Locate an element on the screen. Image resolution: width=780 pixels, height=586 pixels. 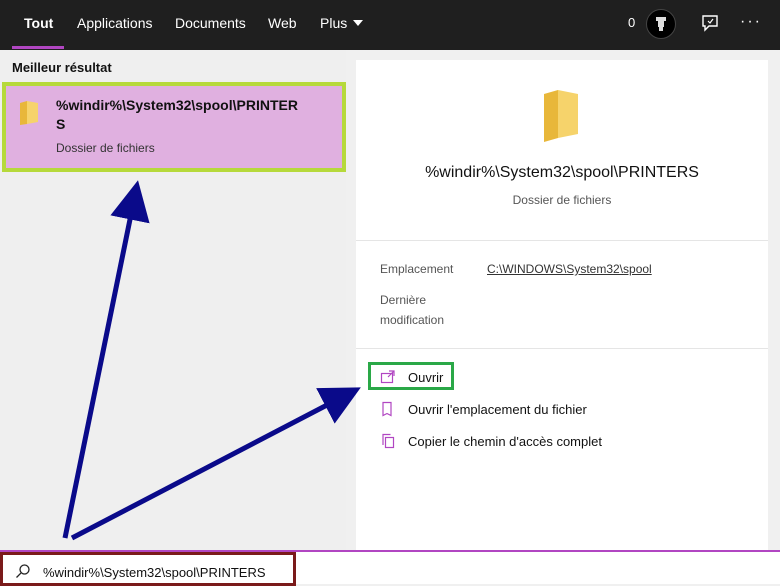
more-options-icon: ··· is located at coordinates (751, 25).